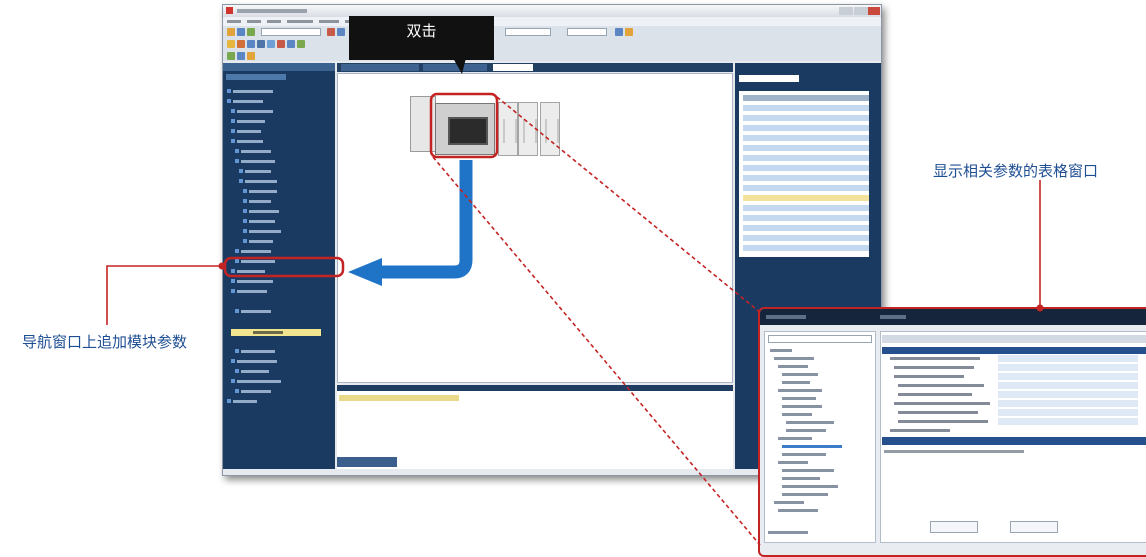  I want to click on double-click-callout: 双击, so click(421, 45).